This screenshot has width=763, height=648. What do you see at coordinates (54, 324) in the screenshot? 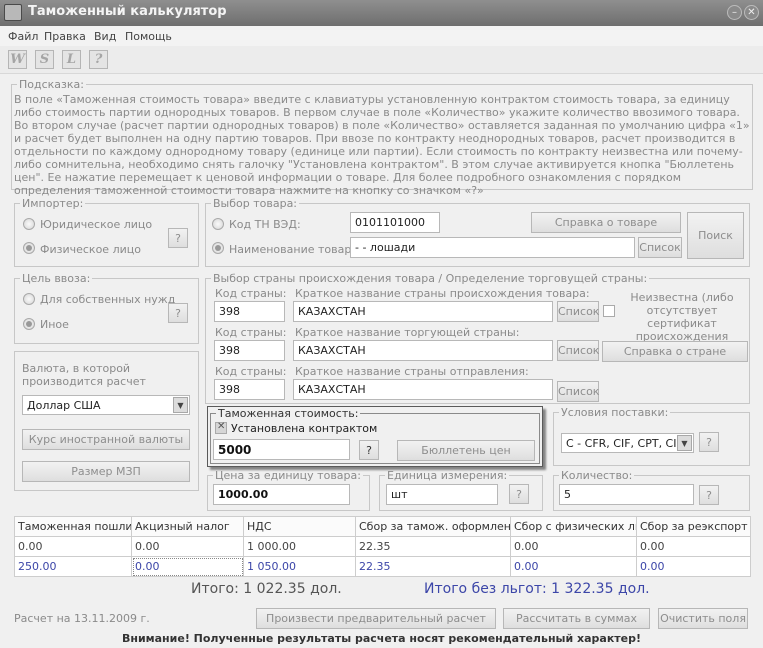
I see `purpose-other-label: Иное` at bounding box center [54, 324].